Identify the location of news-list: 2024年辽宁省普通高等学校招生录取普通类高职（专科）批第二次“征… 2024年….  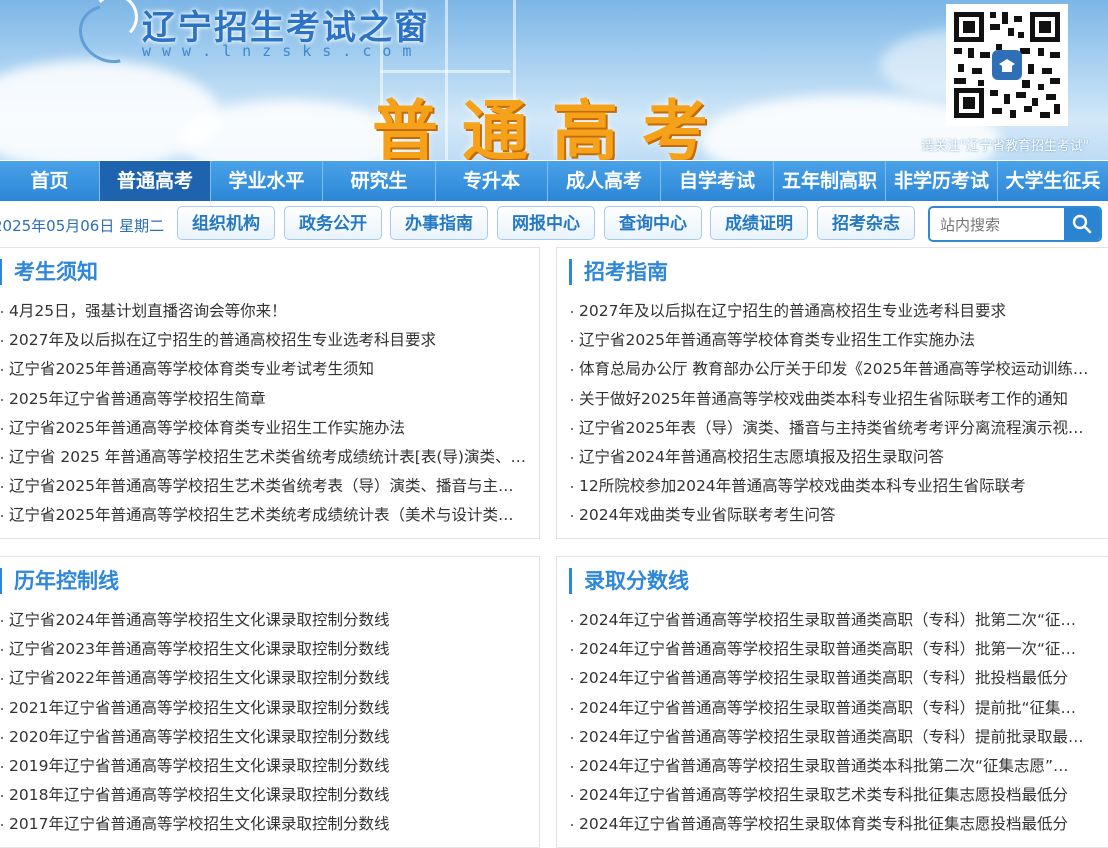
(833, 723).